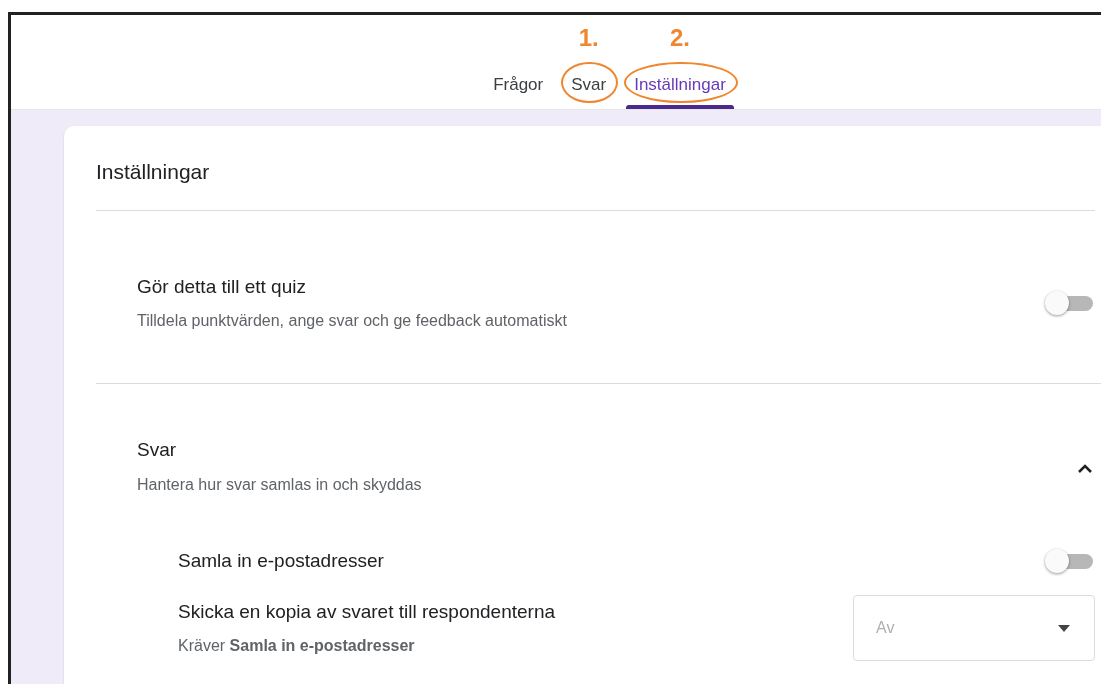 The image size is (1101, 684). I want to click on setting-title: Samla in e-postadresser, so click(281, 560).